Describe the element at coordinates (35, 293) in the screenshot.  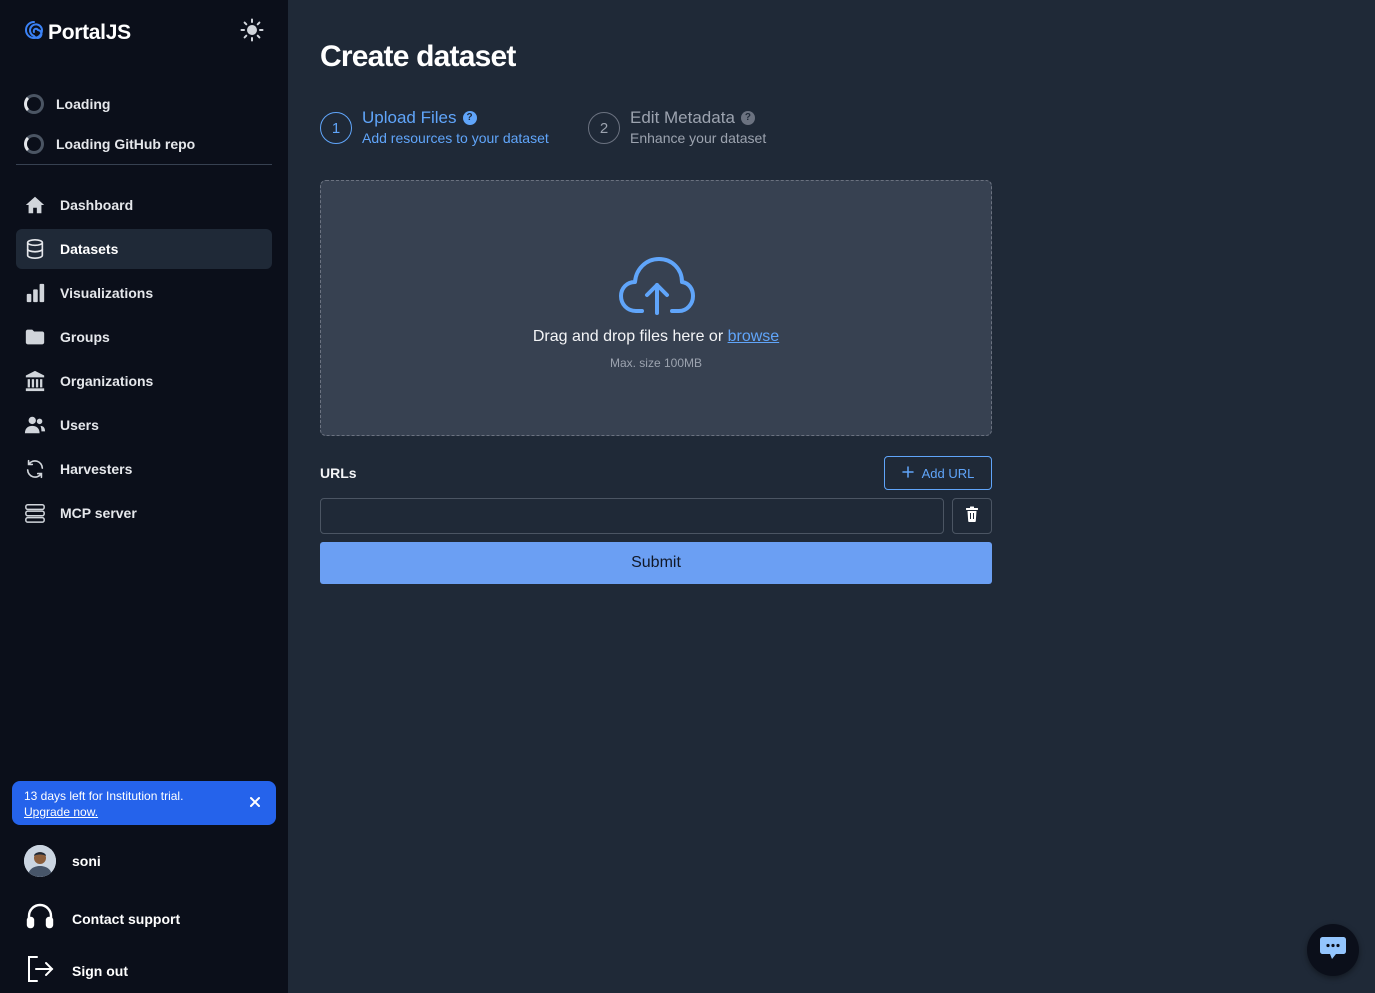
I see `bar-chart-icon` at that location.